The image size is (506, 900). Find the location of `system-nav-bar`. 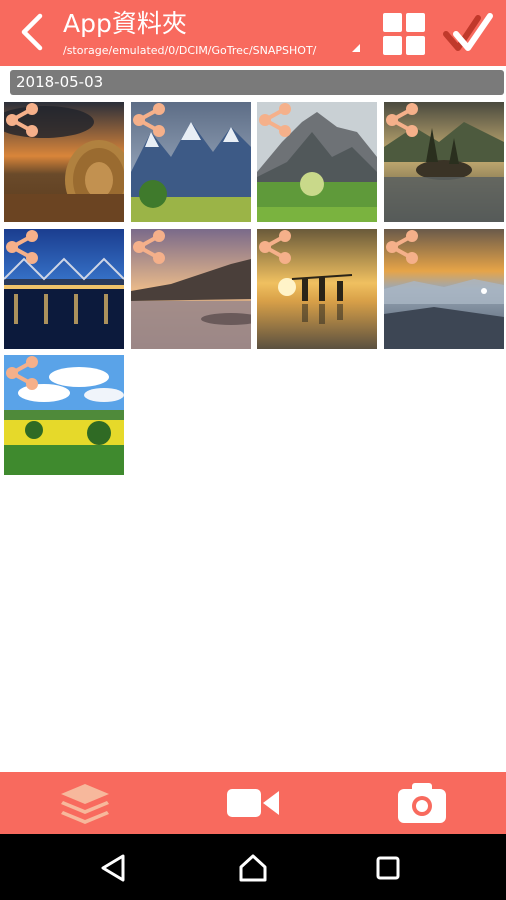

system-nav-bar is located at coordinates (253, 867).